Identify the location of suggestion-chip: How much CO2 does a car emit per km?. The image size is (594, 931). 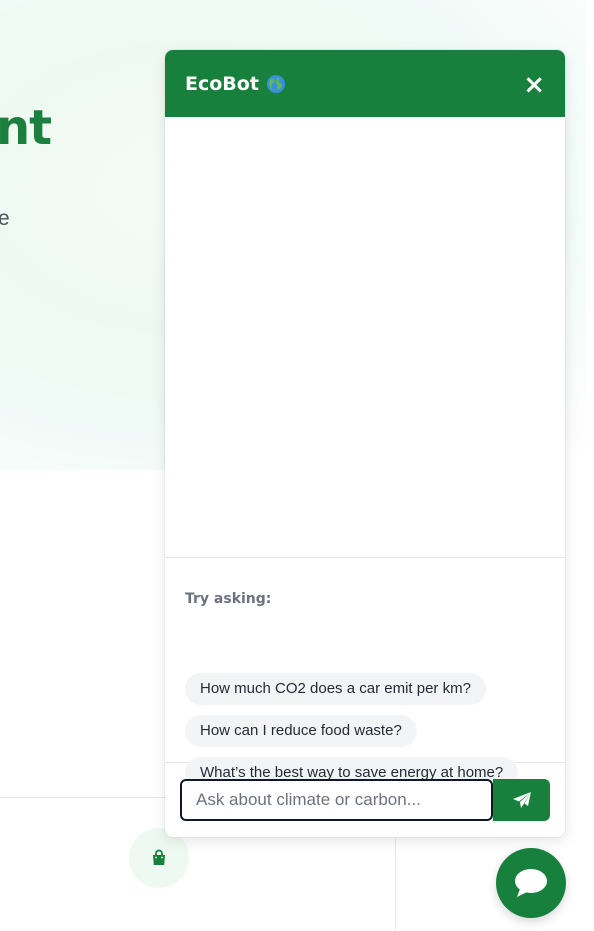
(335, 689).